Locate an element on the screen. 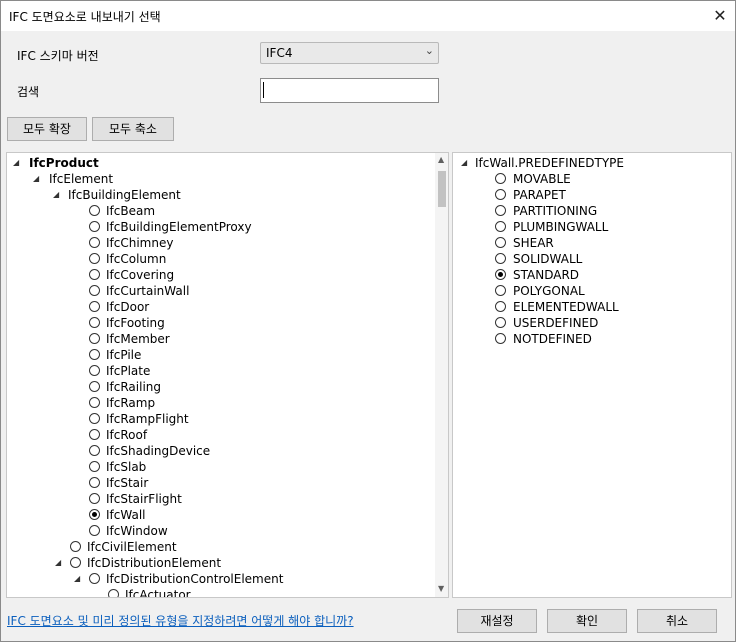 The image size is (736, 642). predefined-option-plumbingwall: PLUMBINGWALL is located at coordinates (588, 227).